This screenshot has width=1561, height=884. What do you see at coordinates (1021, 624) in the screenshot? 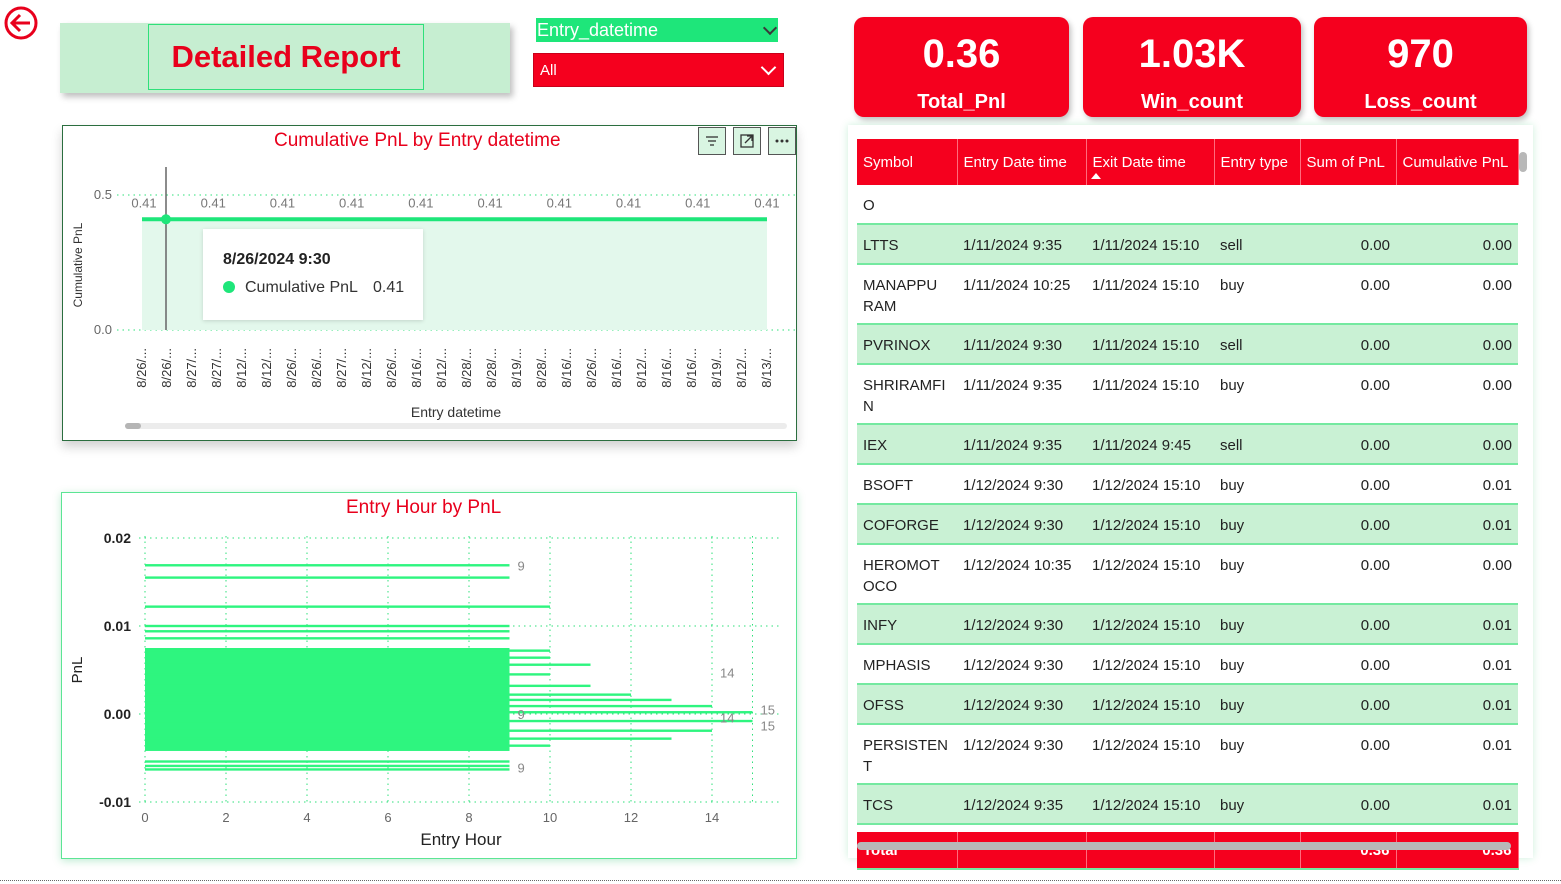
I see `table-cell-entry-datetime: 1/12/2024 9:30` at bounding box center [1021, 624].